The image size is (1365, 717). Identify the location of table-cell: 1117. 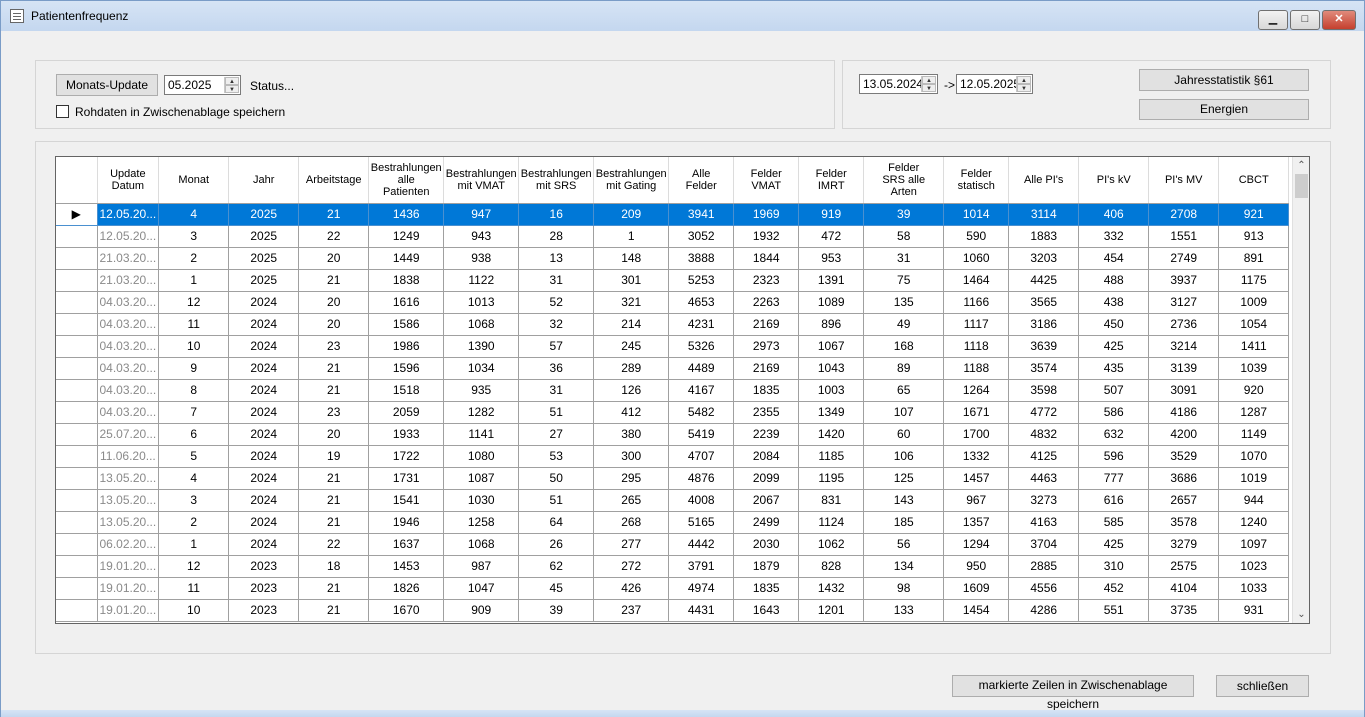
(976, 324).